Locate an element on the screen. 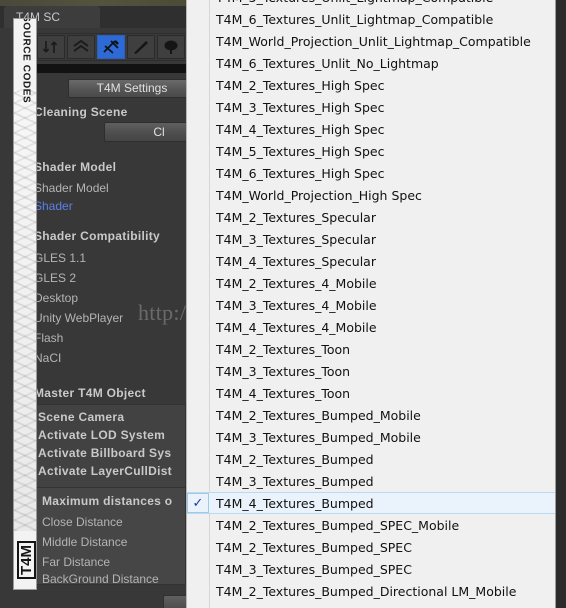 The width and height of the screenshot is (566, 608). dropdown-item-label: T4M_2_Textures_4_Mobile is located at coordinates (296, 283).